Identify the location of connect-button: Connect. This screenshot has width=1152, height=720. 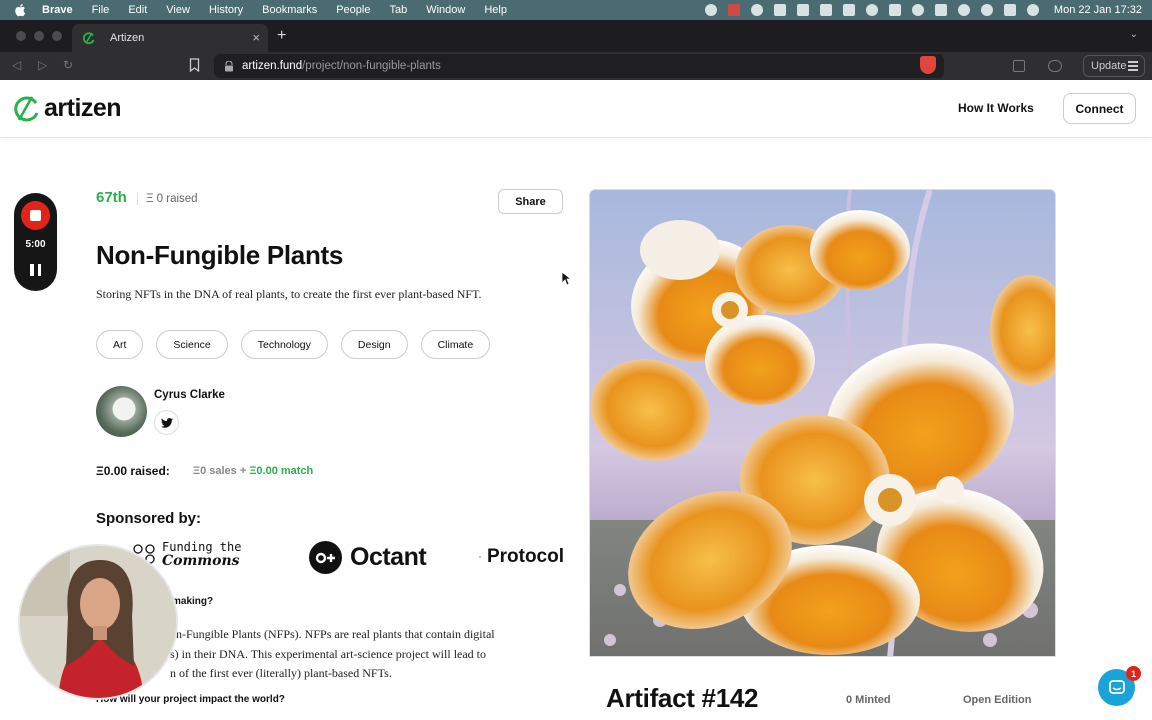
(1099, 108).